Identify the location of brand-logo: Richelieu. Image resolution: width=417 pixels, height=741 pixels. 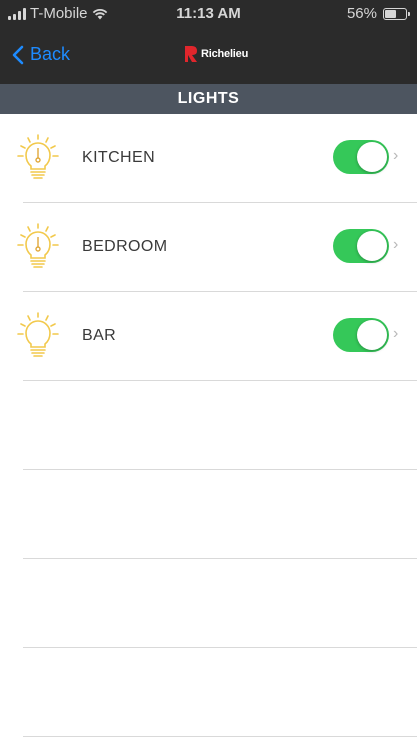
(216, 54).